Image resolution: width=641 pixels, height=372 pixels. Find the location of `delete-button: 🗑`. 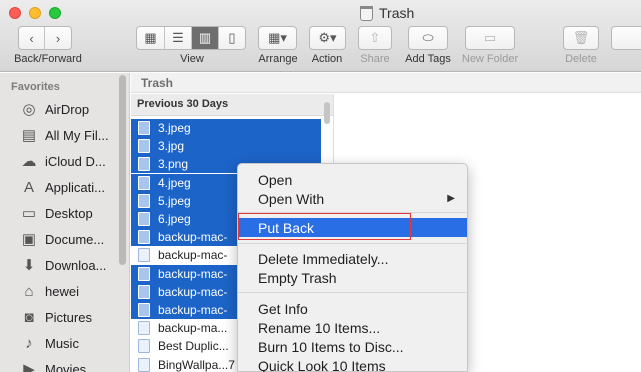

delete-button: 🗑 is located at coordinates (581, 38).